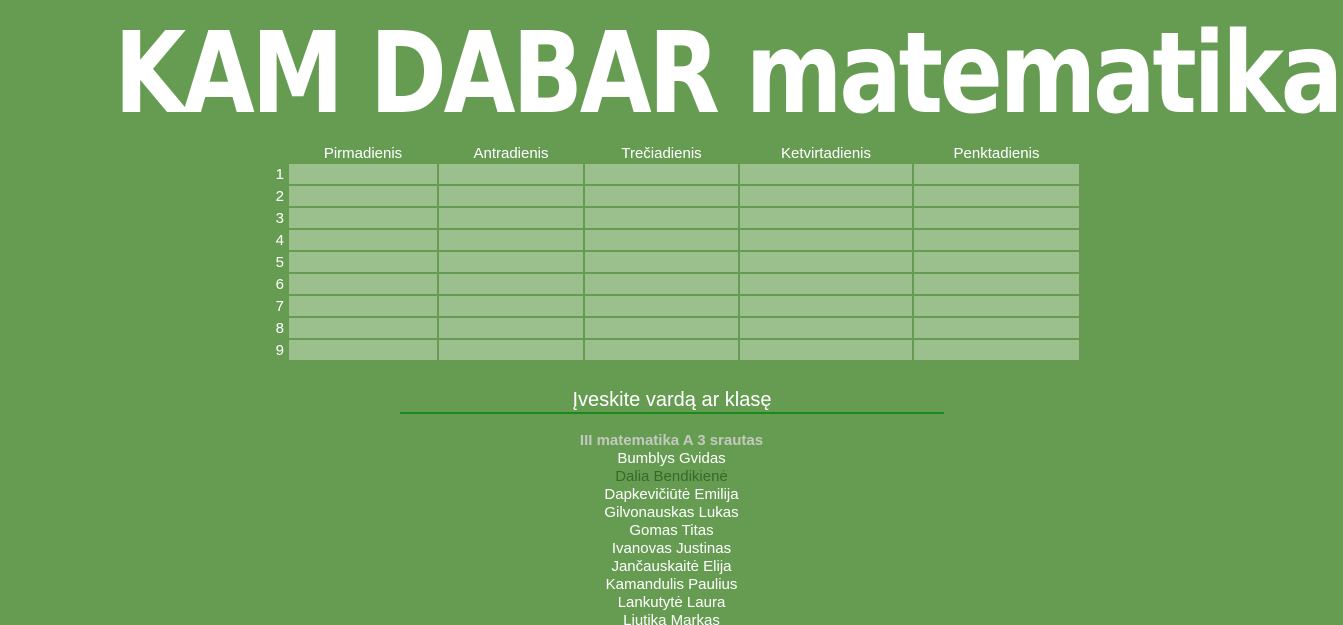 Image resolution: width=1343 pixels, height=625 pixels. Describe the element at coordinates (511, 153) in the screenshot. I see `day-header-tuesday: Antradienis` at that location.